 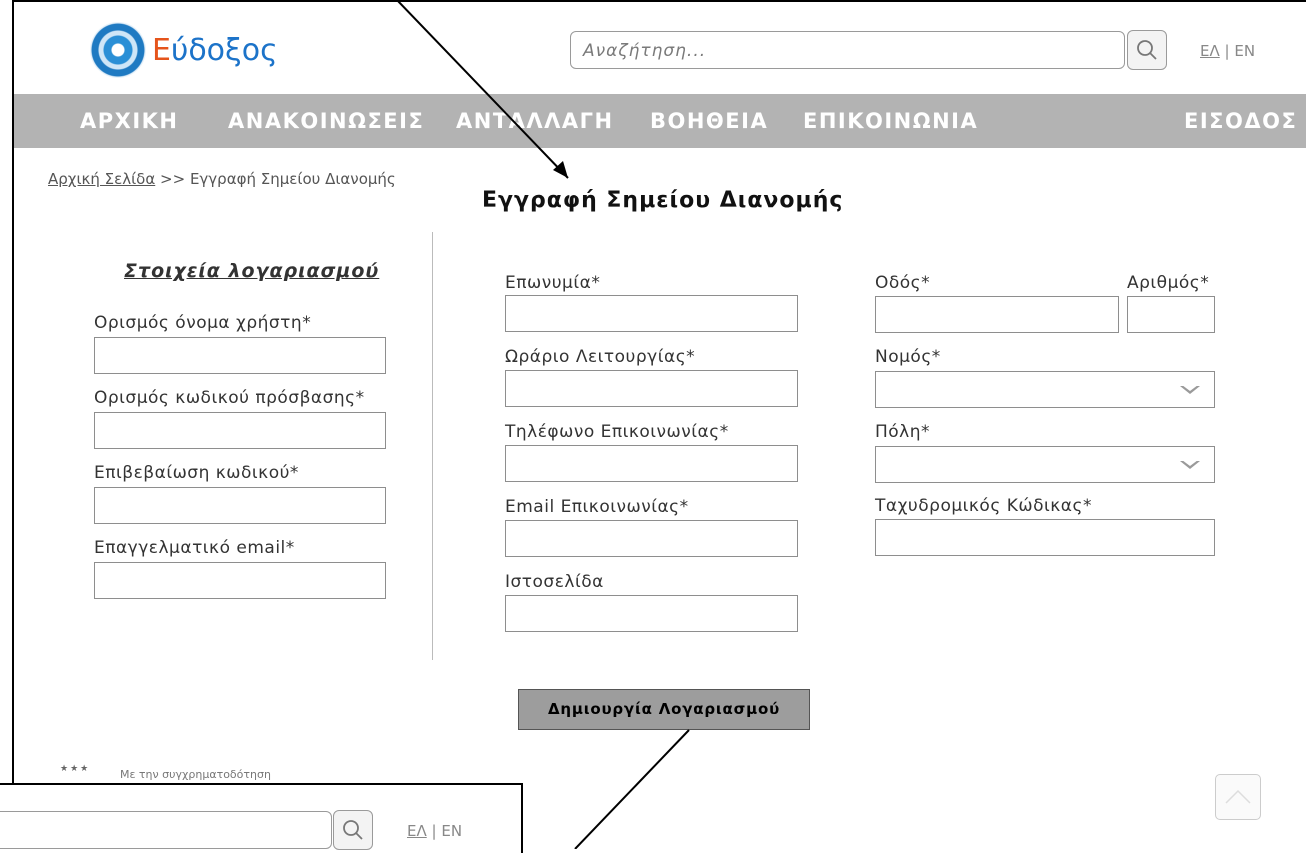 I want to click on arrow-top-line, so click(x=482, y=89).